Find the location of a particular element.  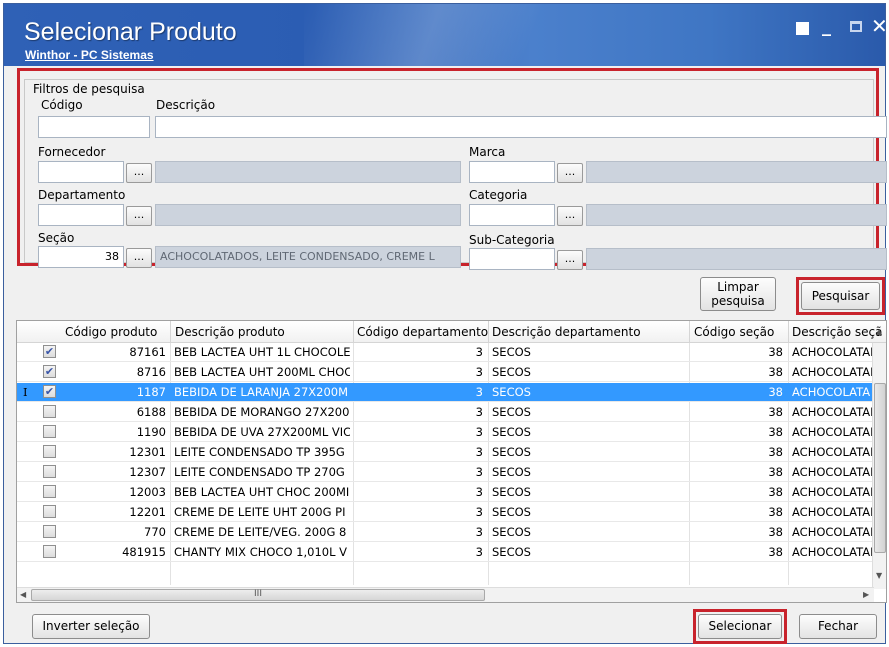

categoria-desc-field is located at coordinates (736, 215).